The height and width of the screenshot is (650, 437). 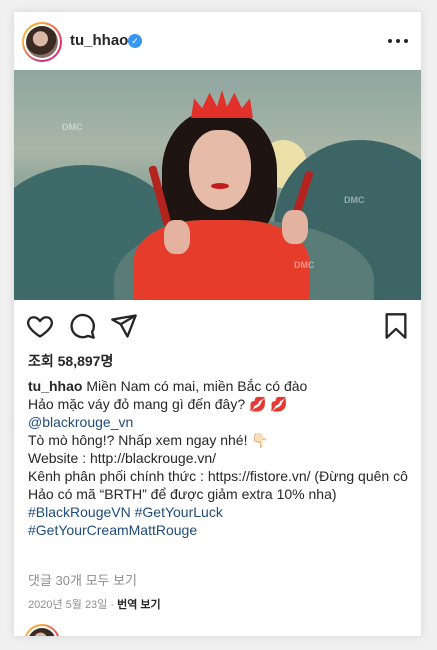 What do you see at coordinates (398, 40) in the screenshot?
I see `more-options-icon` at bounding box center [398, 40].